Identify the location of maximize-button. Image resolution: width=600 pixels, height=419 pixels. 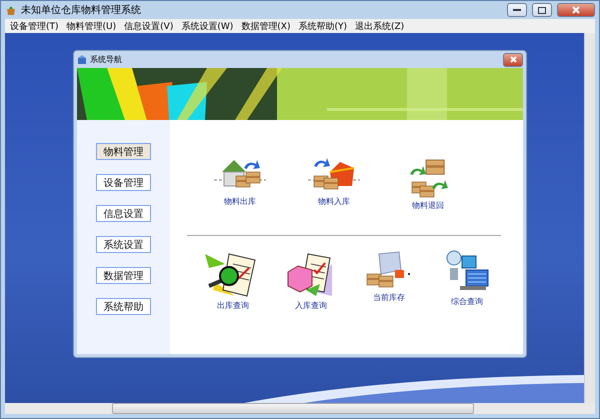
(542, 10).